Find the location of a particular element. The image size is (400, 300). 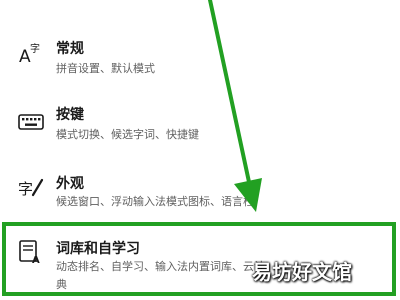

watermark: 易坊好文馆 is located at coordinates (302, 272).